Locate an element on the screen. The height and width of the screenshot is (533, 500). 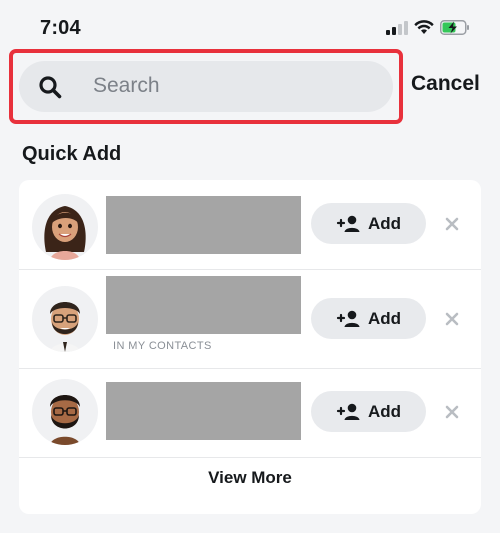
quick-add-title: Quick Add is located at coordinates (72, 154).